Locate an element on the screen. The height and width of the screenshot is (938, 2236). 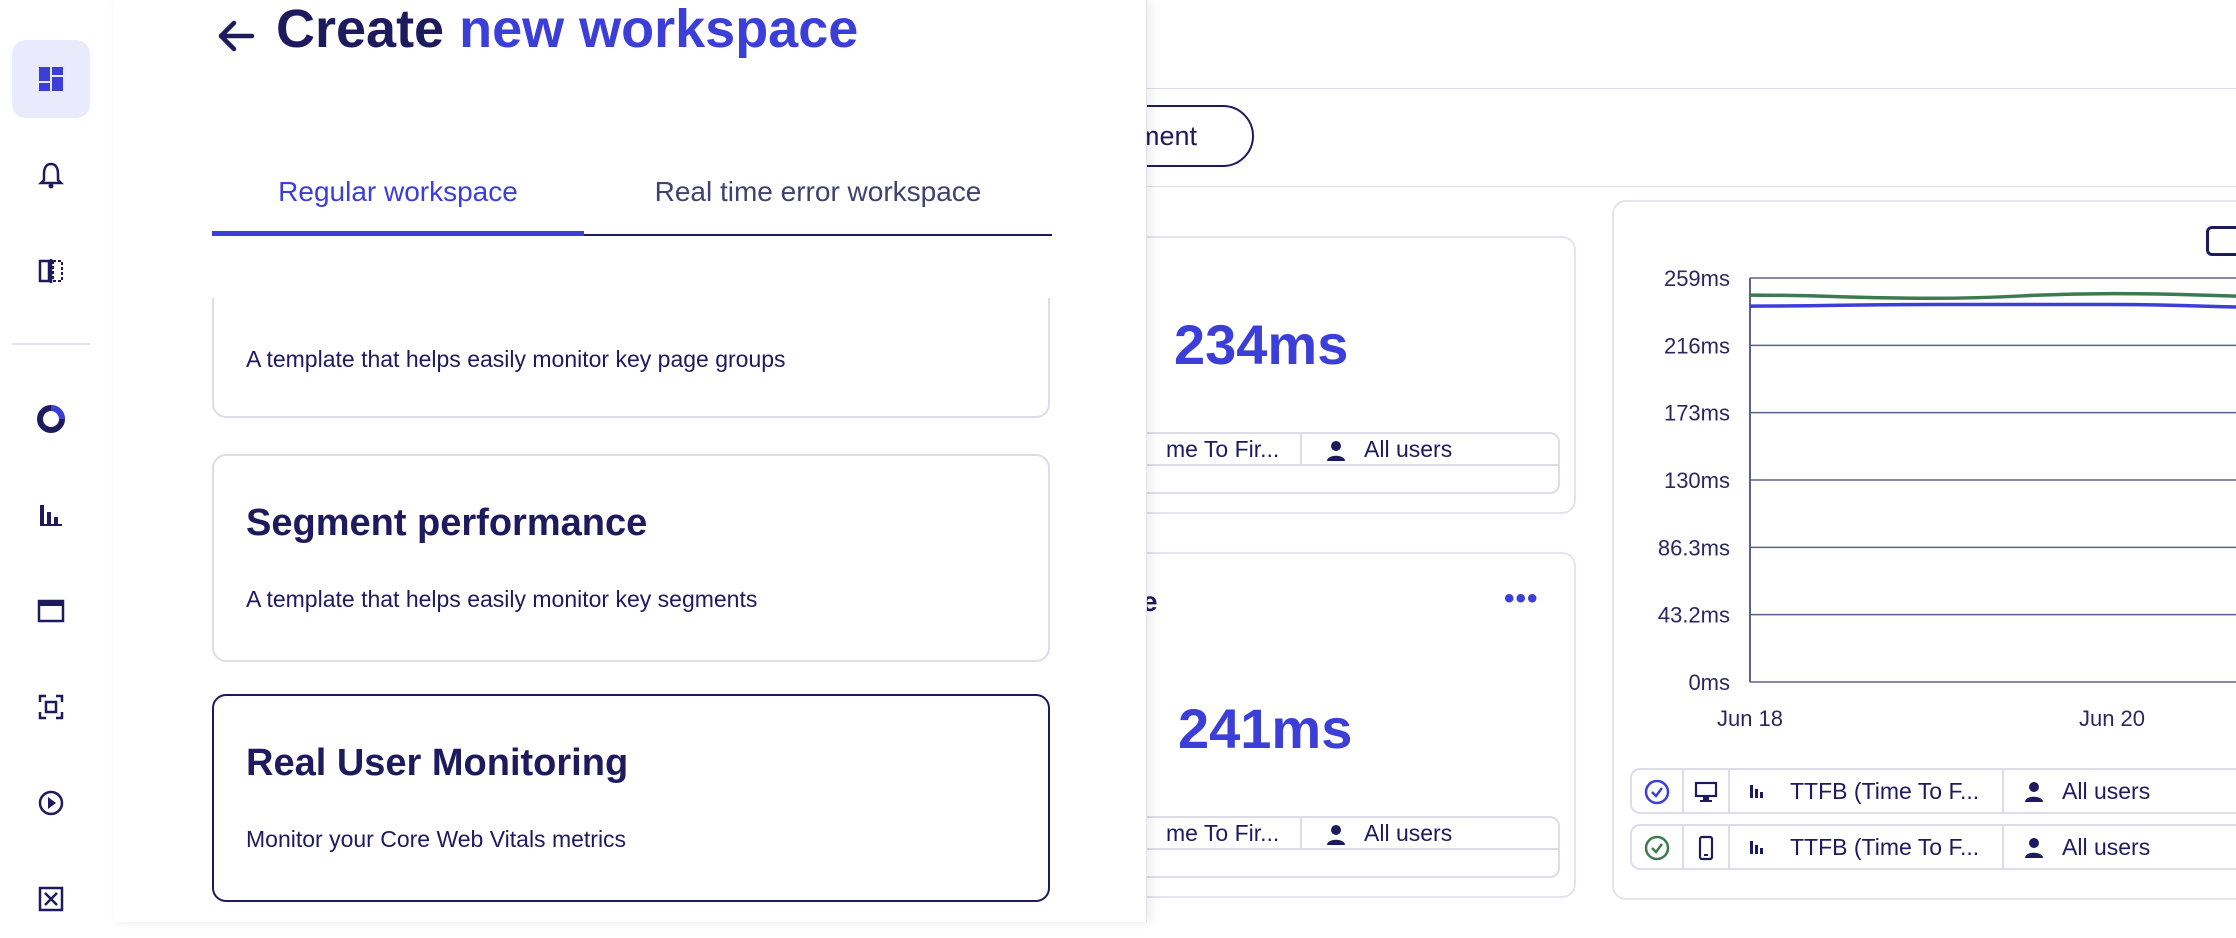
dashboard-icon is located at coordinates (51, 79).